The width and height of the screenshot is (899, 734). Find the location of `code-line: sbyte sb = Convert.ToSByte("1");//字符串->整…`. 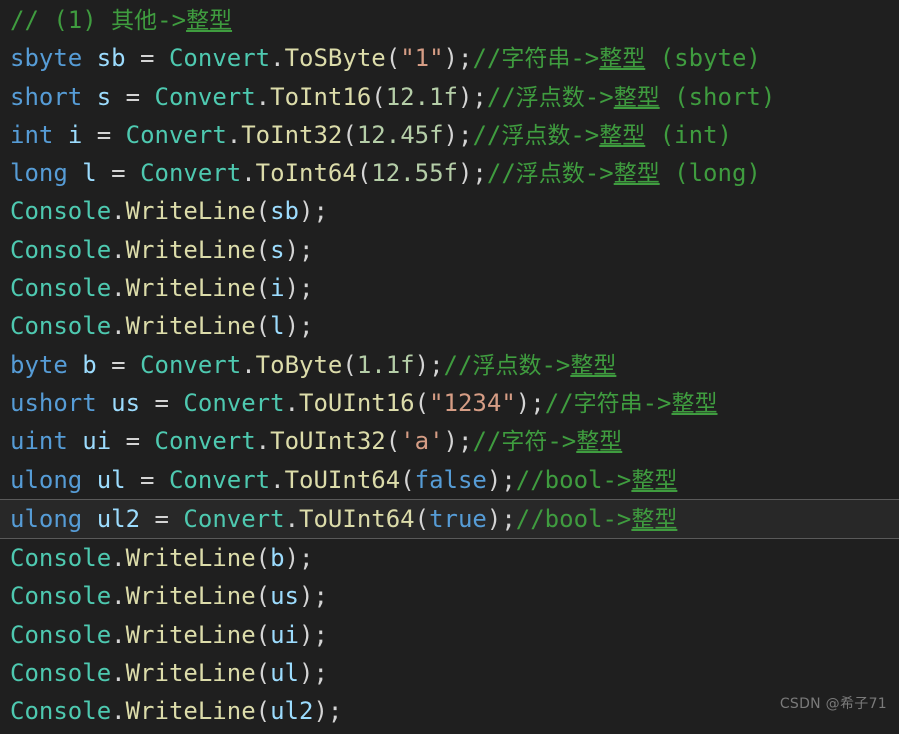

code-line: sbyte sb = Convert.ToSByte("1");//字符串->整… is located at coordinates (449, 58).